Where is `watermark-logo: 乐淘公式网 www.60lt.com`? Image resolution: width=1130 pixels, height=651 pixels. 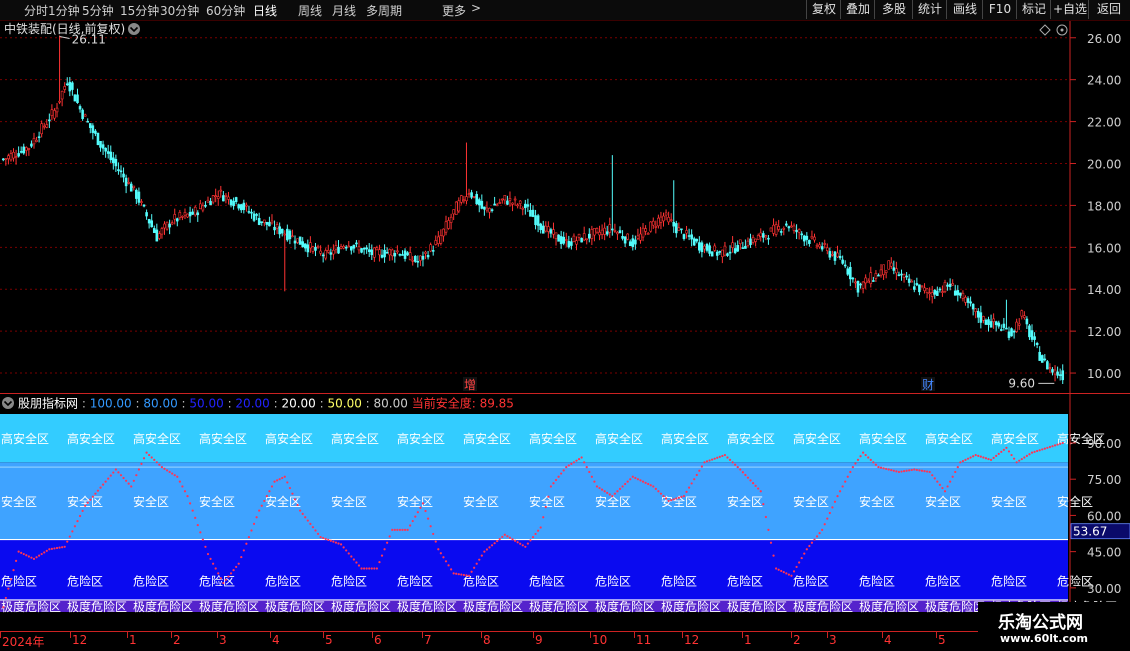 watermark-logo: 乐淘公式网 www.60lt.com is located at coordinates (1054, 626).